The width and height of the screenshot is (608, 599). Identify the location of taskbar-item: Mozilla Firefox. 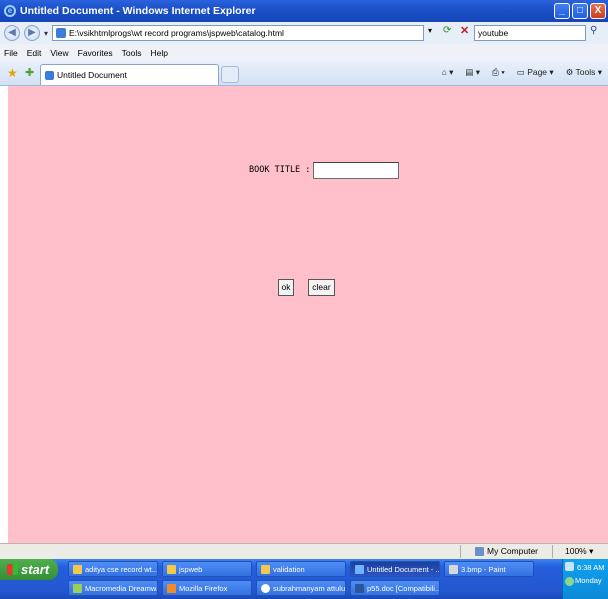
(207, 588).